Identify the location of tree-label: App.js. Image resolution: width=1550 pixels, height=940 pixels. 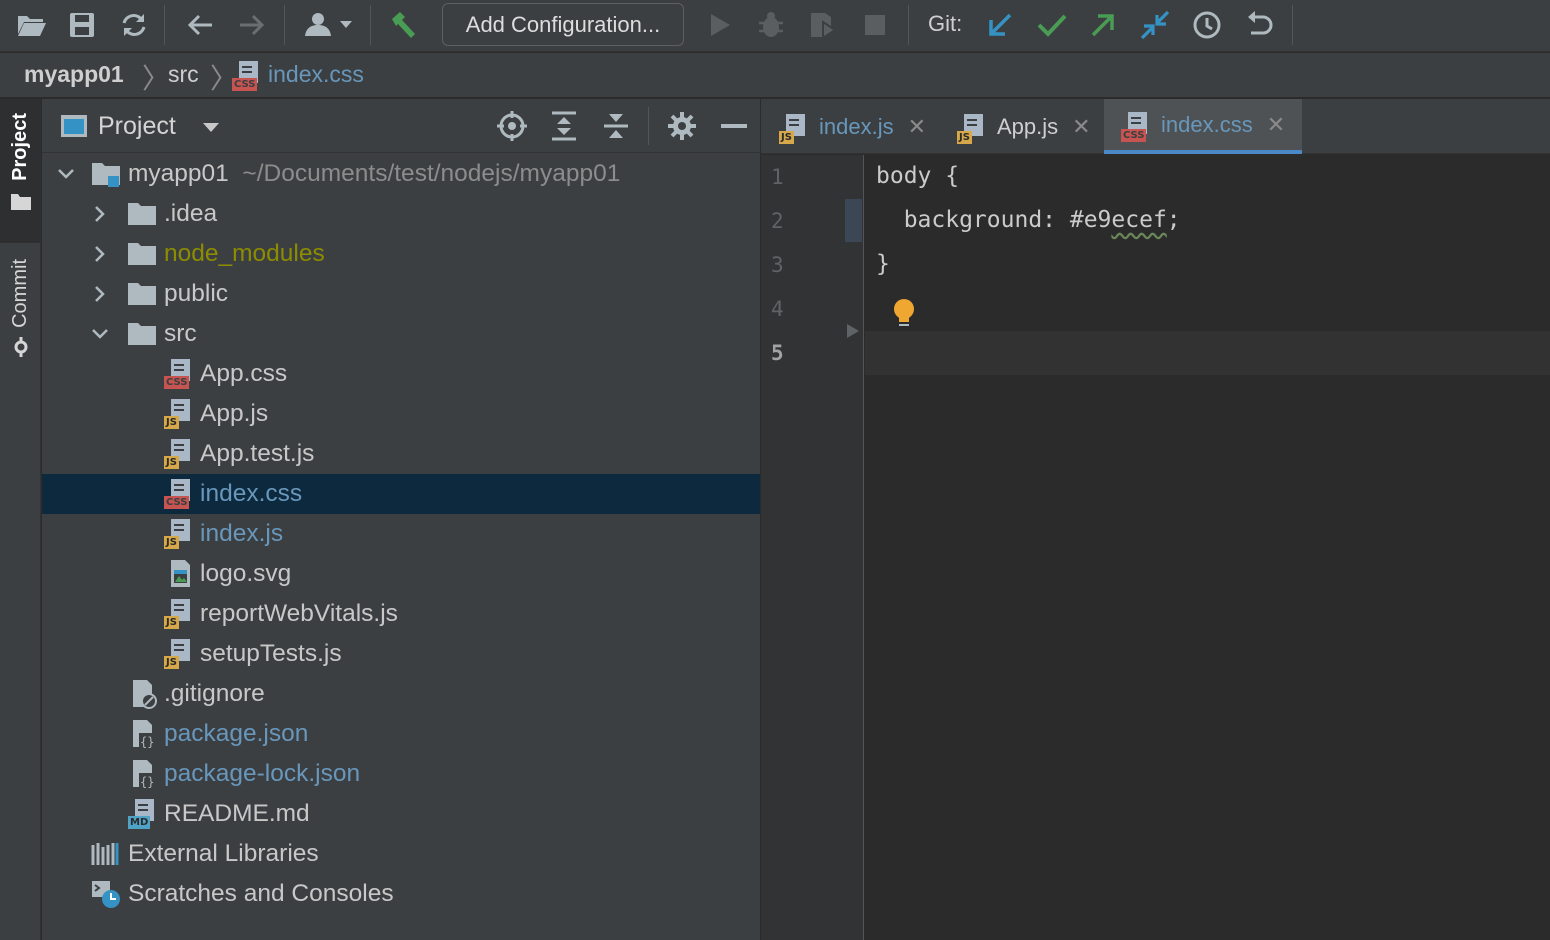
(234, 413).